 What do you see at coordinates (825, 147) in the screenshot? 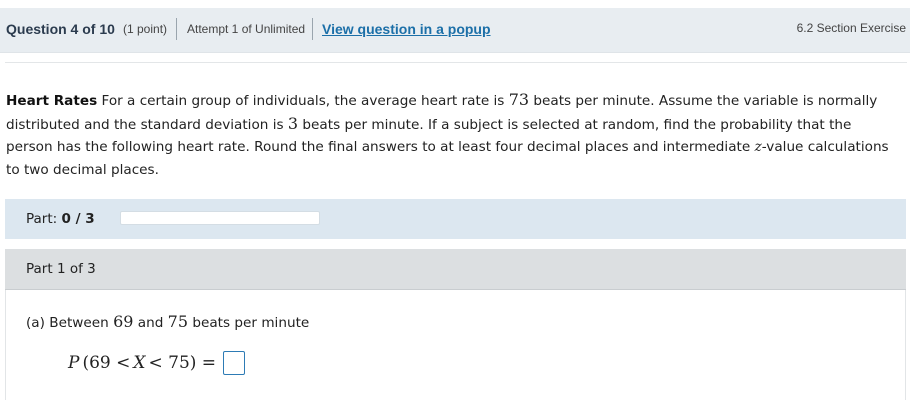
I see `problem-text: -value calculations` at bounding box center [825, 147].